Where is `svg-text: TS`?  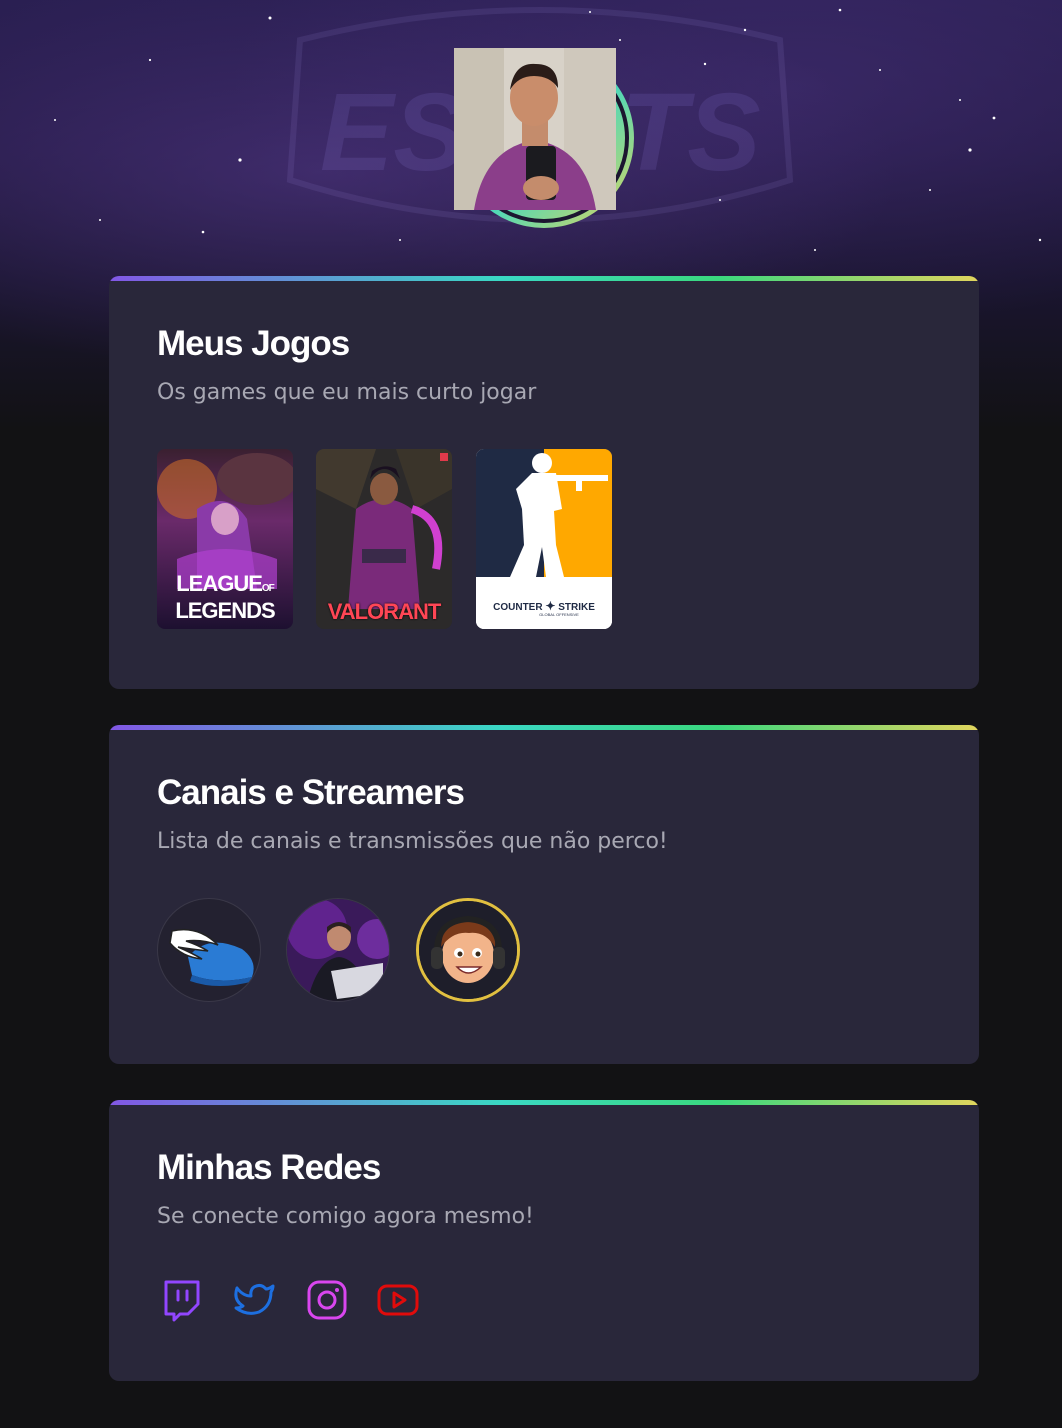
svg-text: TS is located at coordinates (690, 132).